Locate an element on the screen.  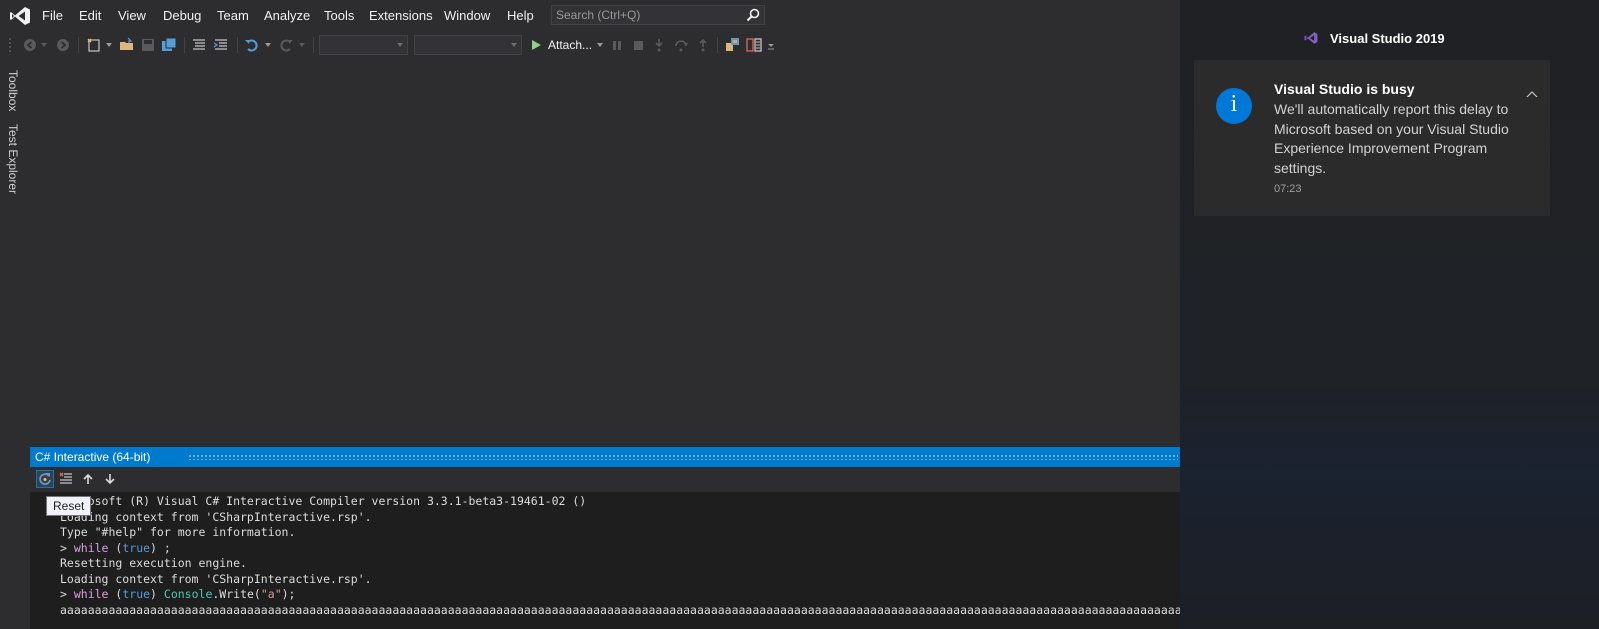
redo-icon is located at coordinates (286, 45).